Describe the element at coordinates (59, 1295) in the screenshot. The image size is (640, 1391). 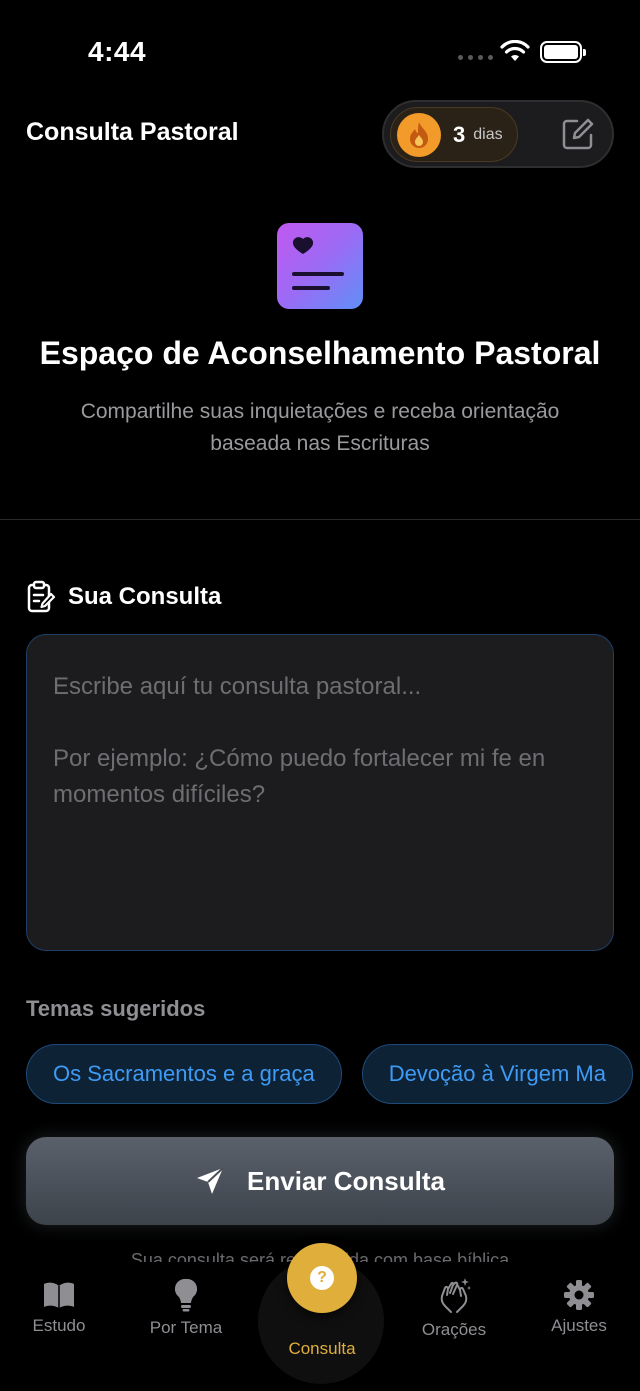
I see `book-icon` at that location.